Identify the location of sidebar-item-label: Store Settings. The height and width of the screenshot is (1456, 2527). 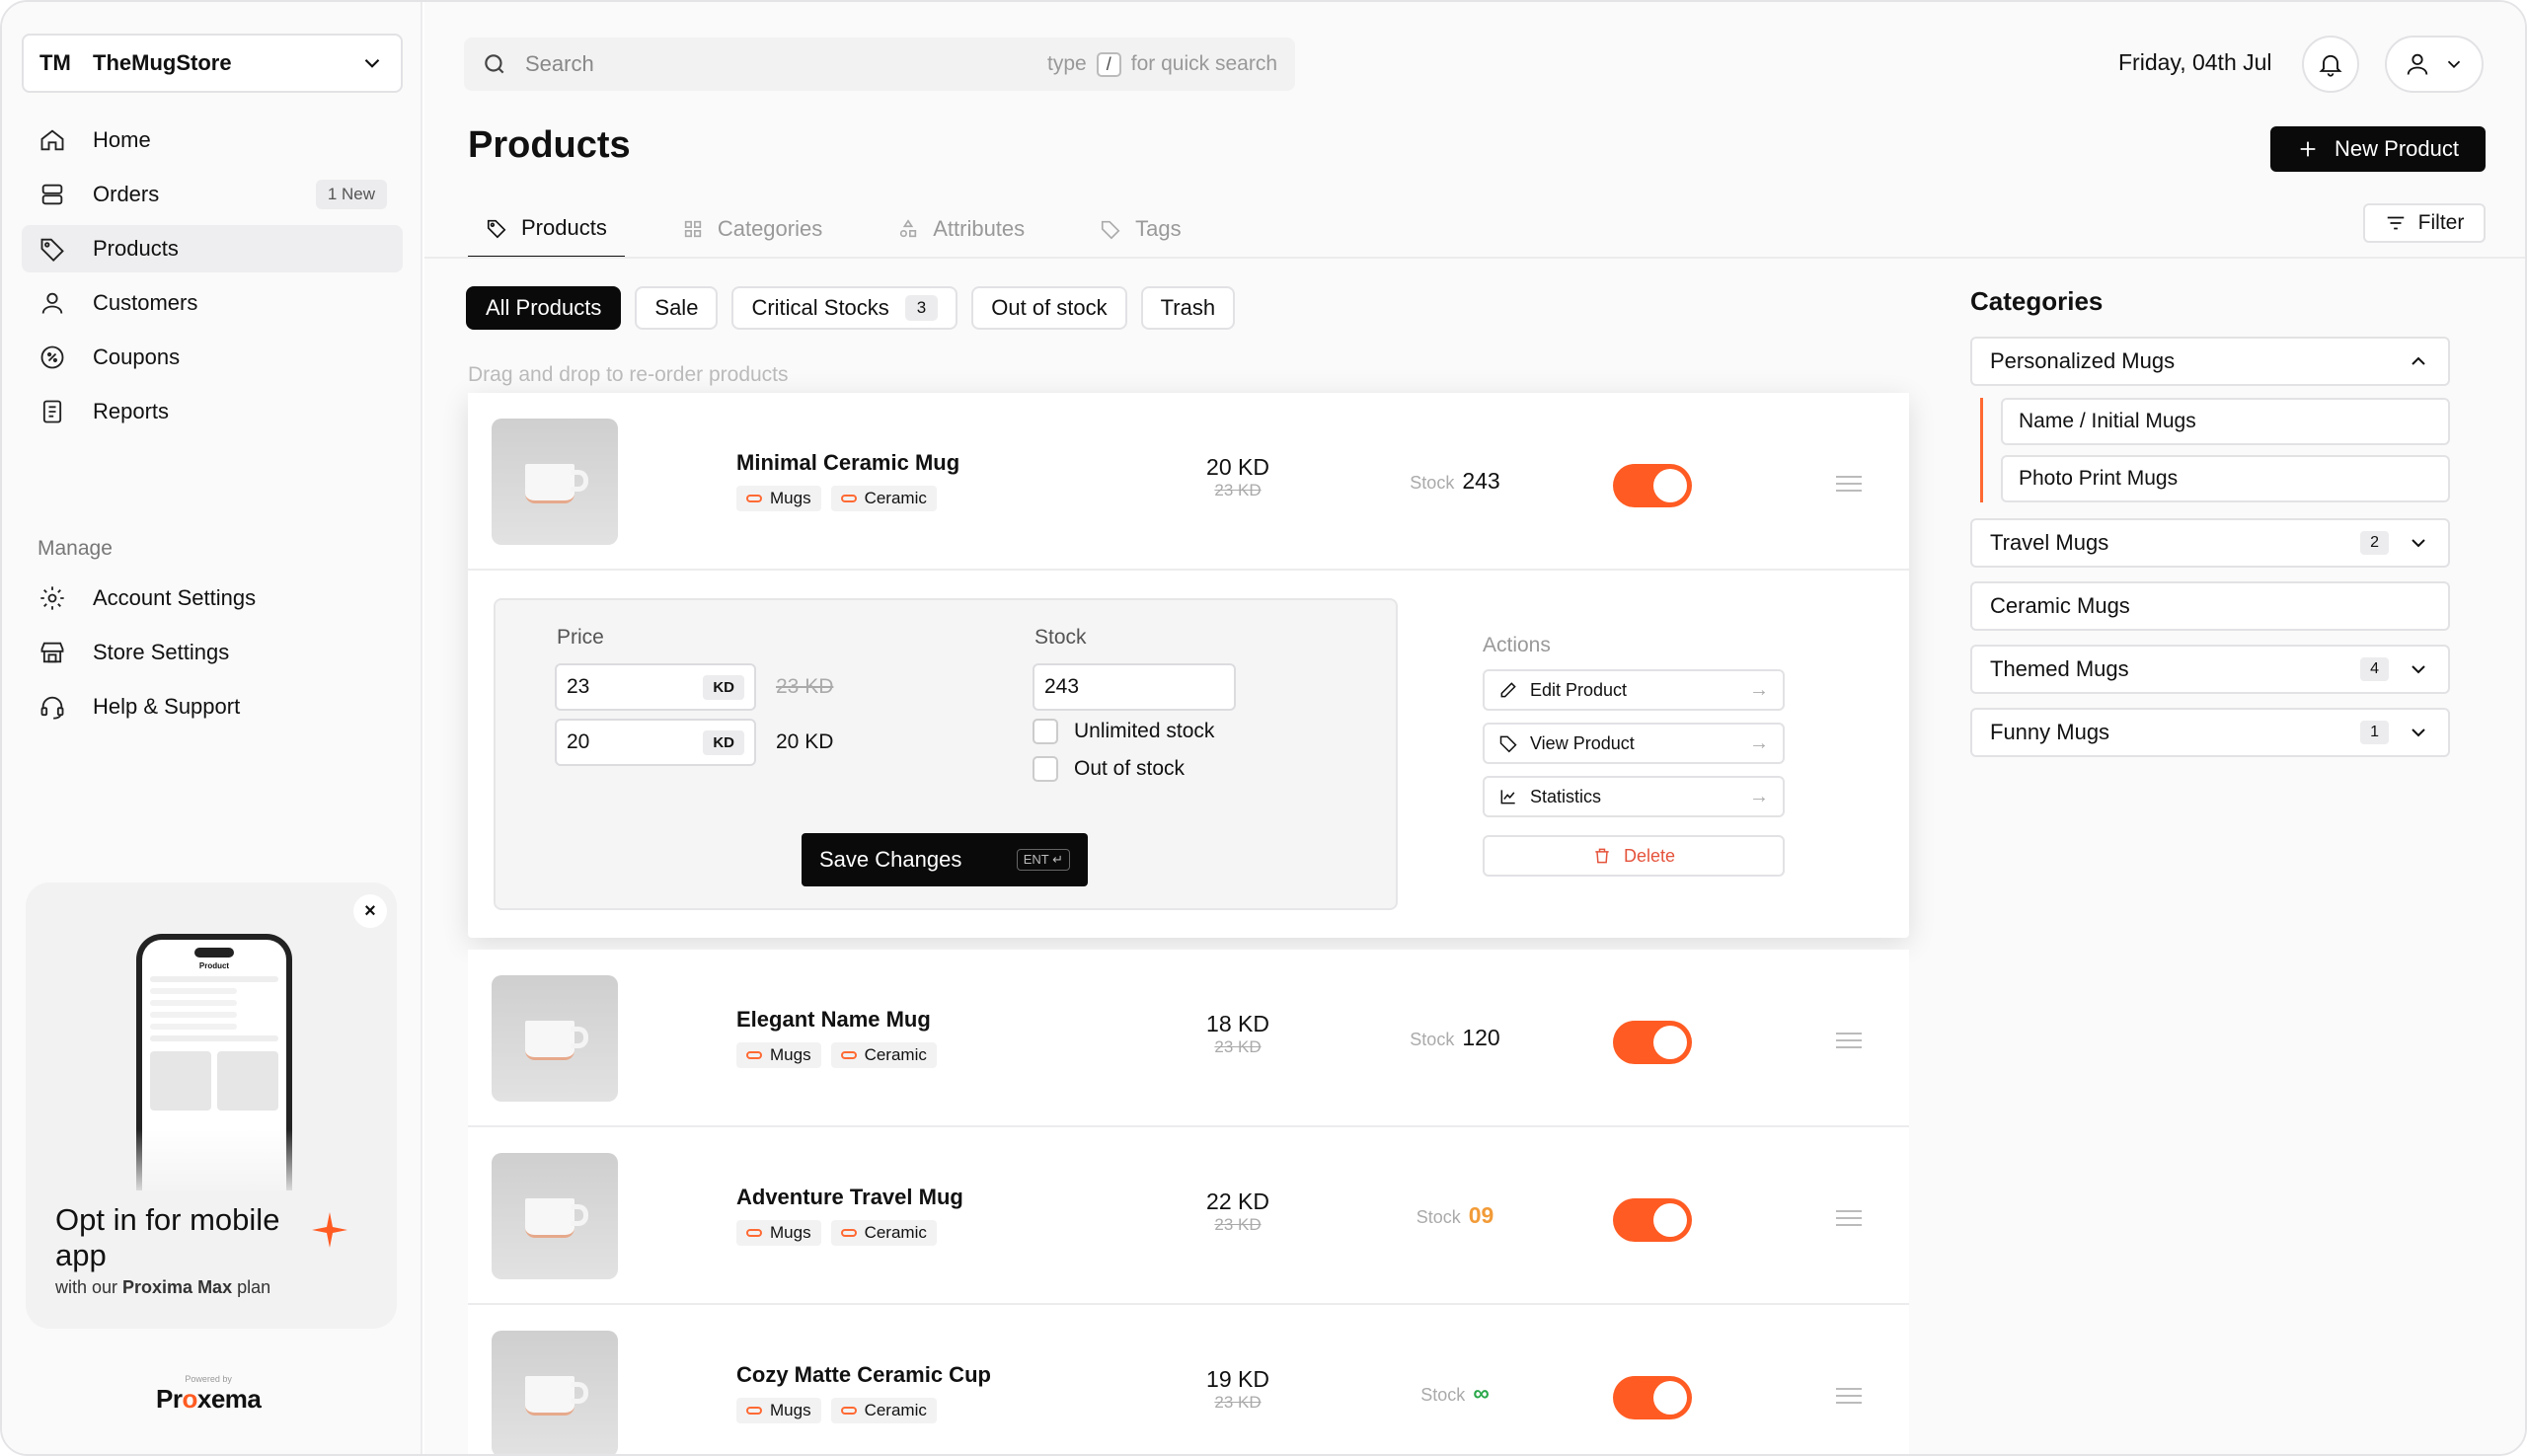
(161, 652).